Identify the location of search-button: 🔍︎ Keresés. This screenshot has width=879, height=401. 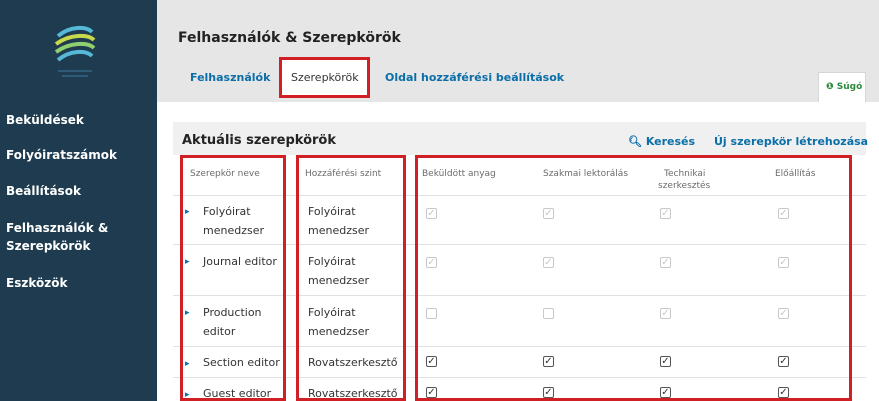
(661, 141).